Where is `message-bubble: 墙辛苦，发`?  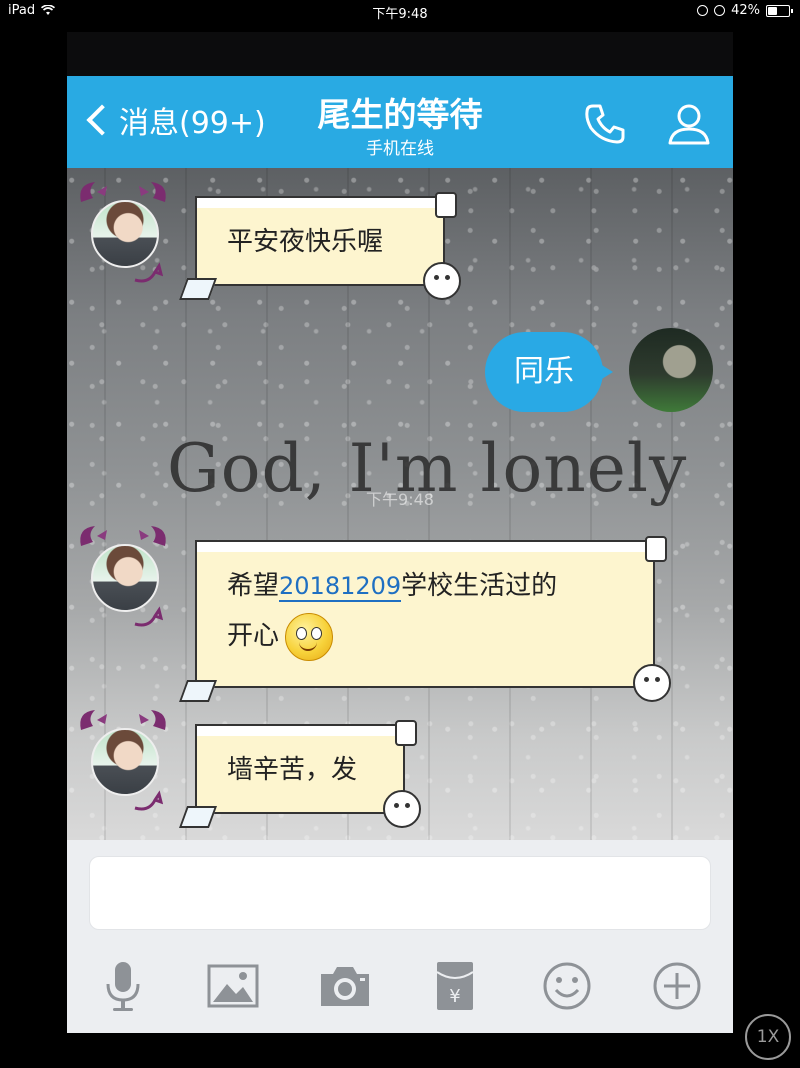
message-bubble: 墙辛苦，发 is located at coordinates (299, 774).